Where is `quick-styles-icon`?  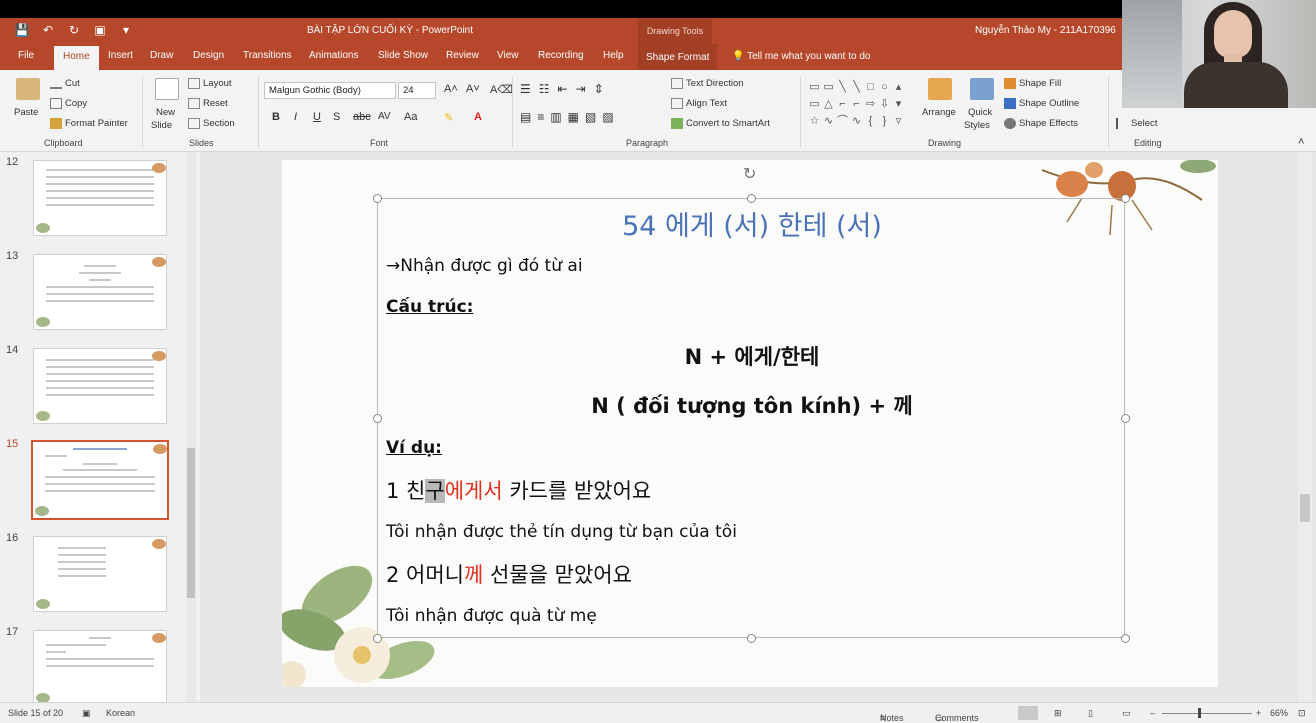 quick-styles-icon is located at coordinates (982, 89).